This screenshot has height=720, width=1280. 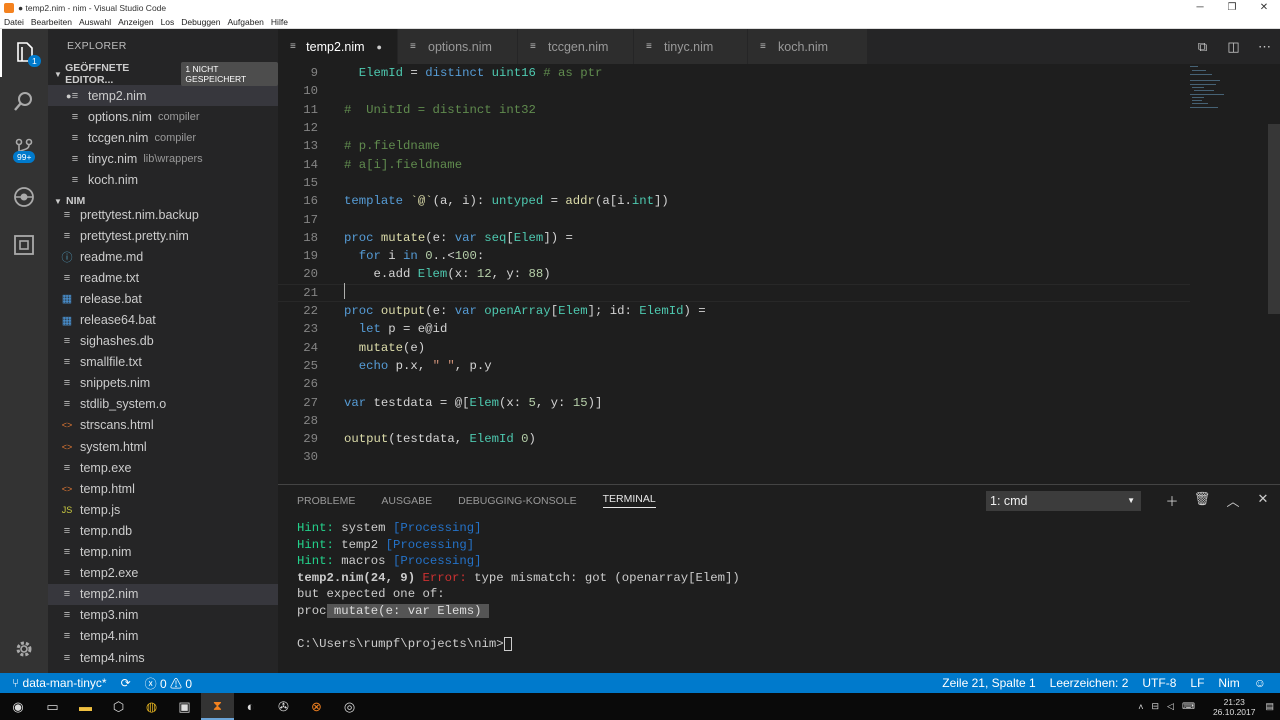 I want to click on sync-icon: ⟳, so click(x=126, y=683).